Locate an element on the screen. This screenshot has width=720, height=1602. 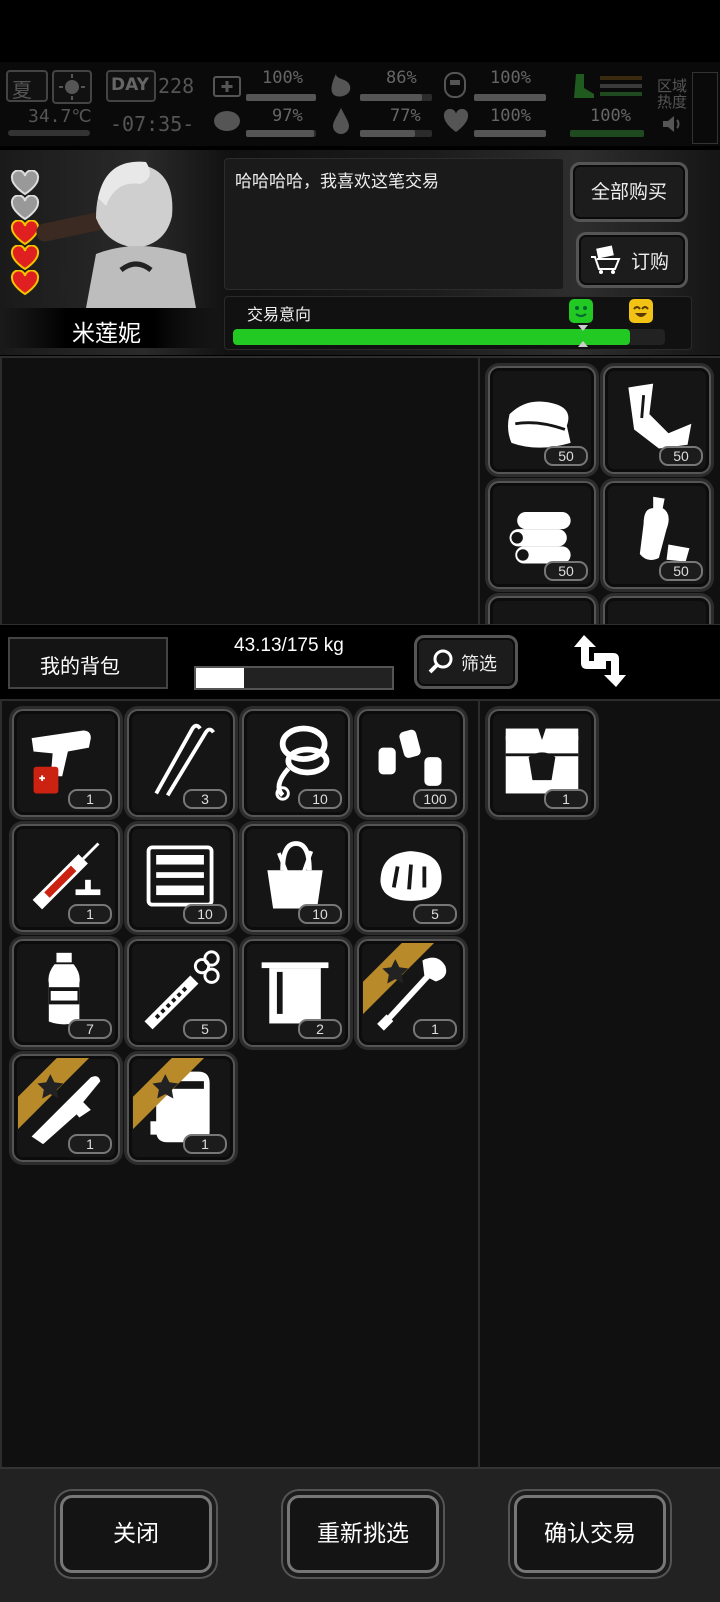
offer-item-slot: 1 is located at coordinates (542, 763).